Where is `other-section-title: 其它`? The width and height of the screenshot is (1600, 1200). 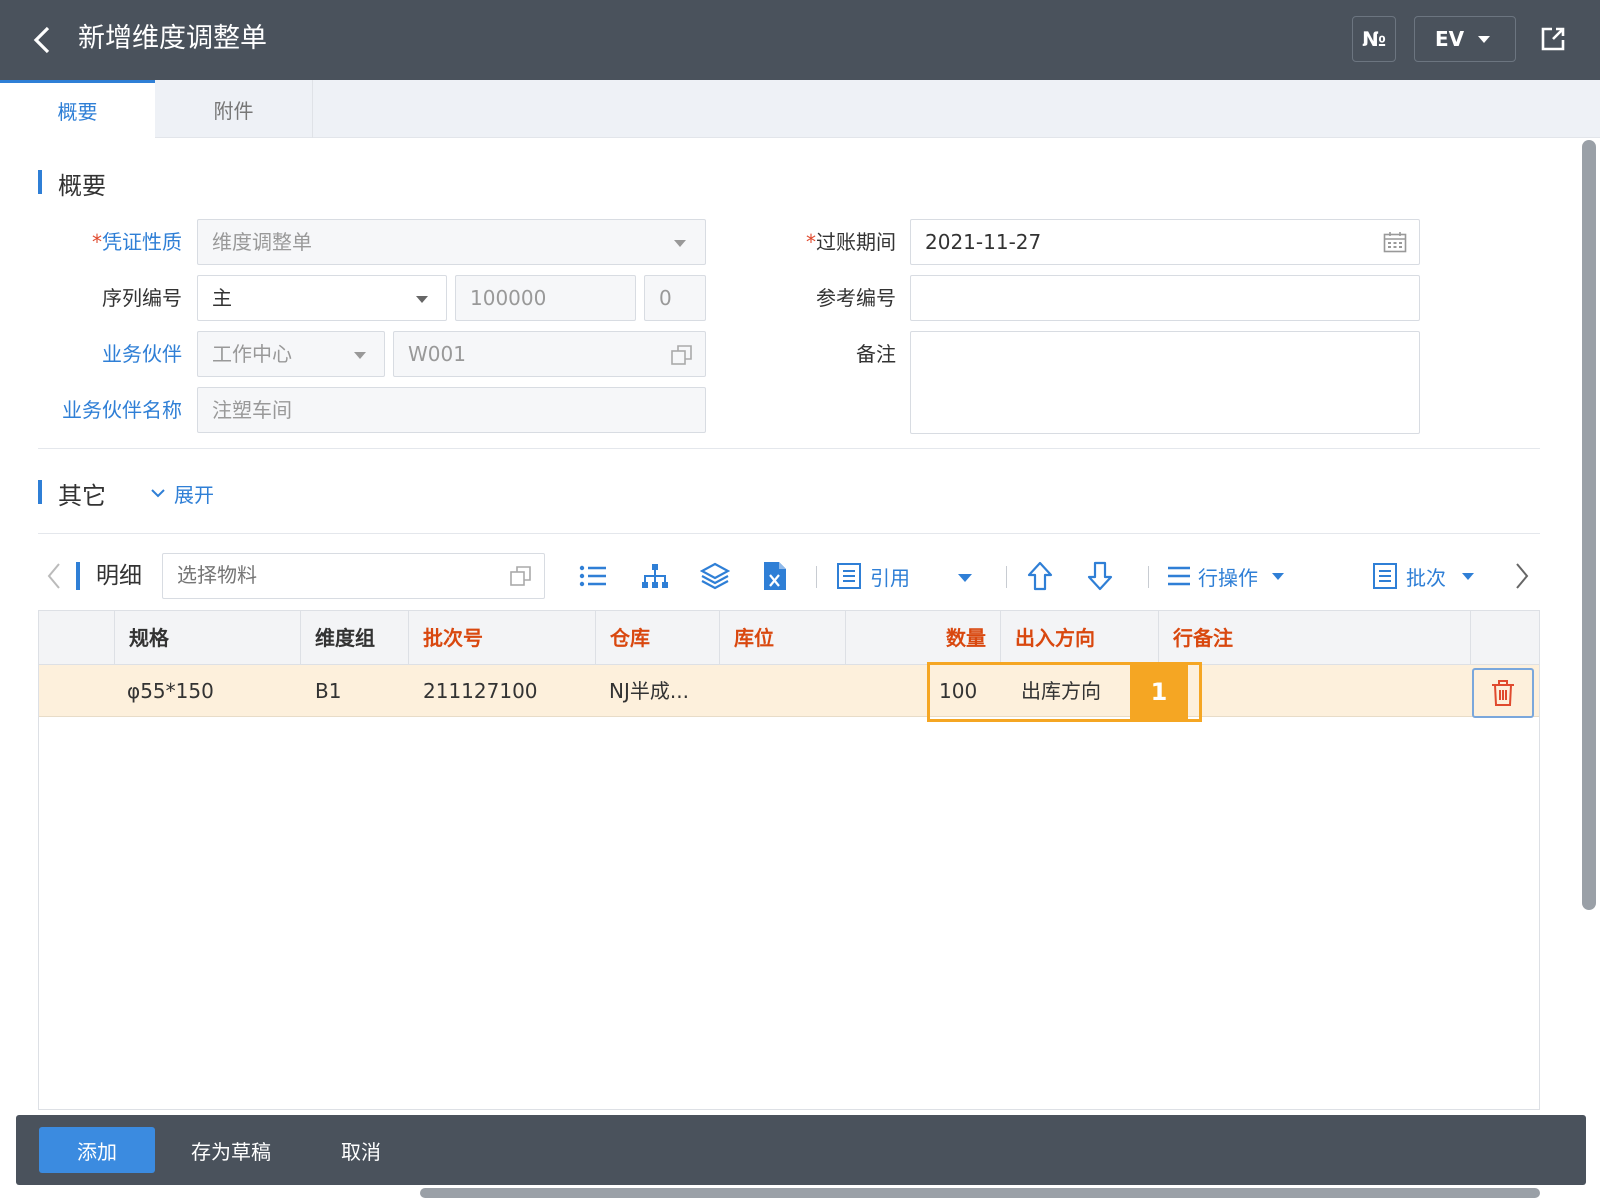
other-section-title: 其它 is located at coordinates (72, 493).